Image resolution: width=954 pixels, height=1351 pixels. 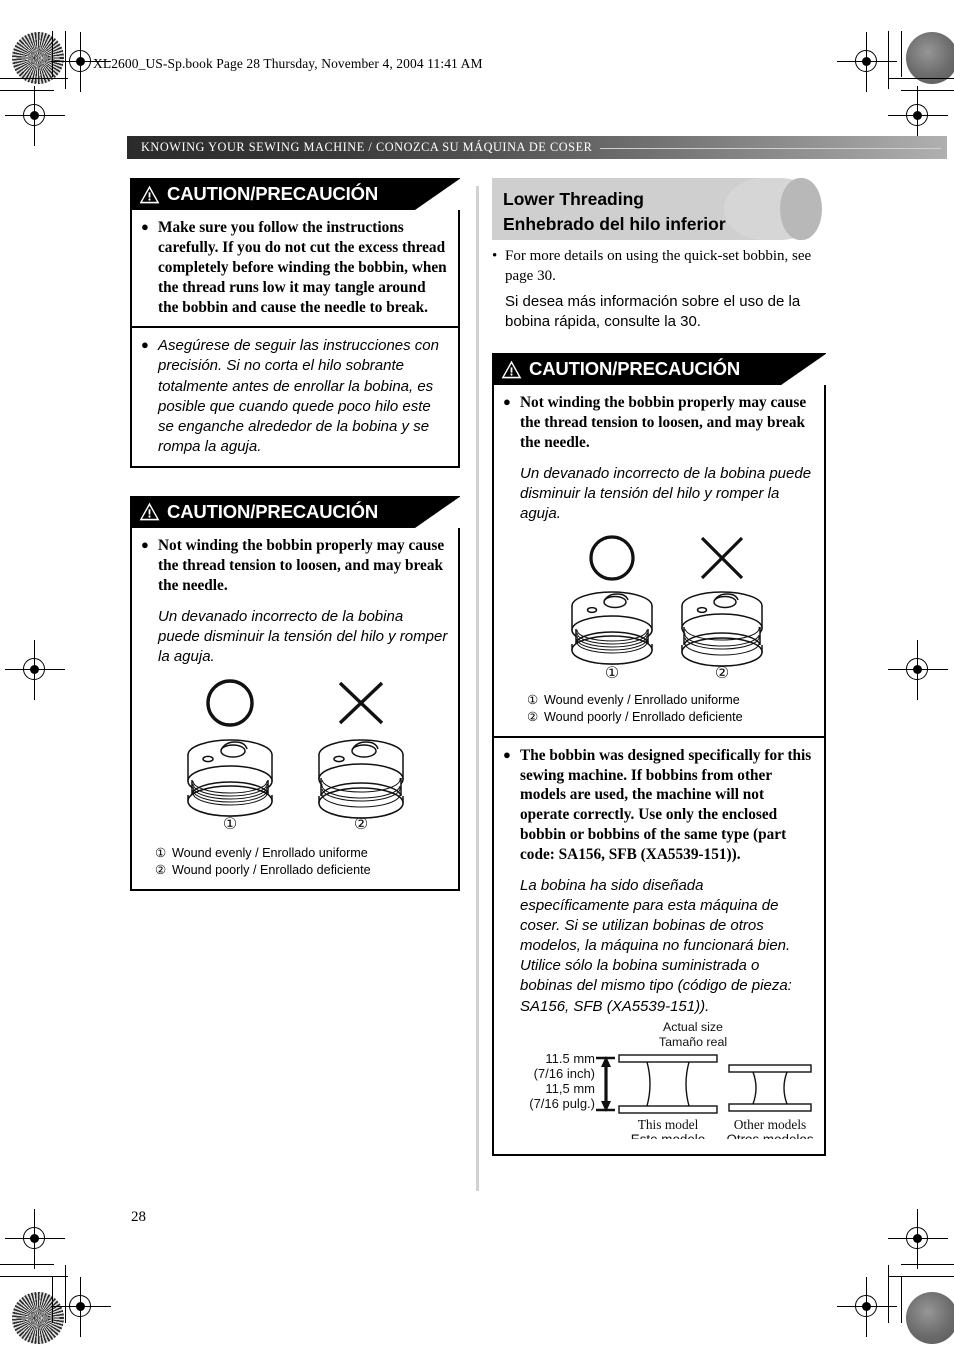 I want to click on trim-mark-bl-h2, so click(x=27, y=1264).